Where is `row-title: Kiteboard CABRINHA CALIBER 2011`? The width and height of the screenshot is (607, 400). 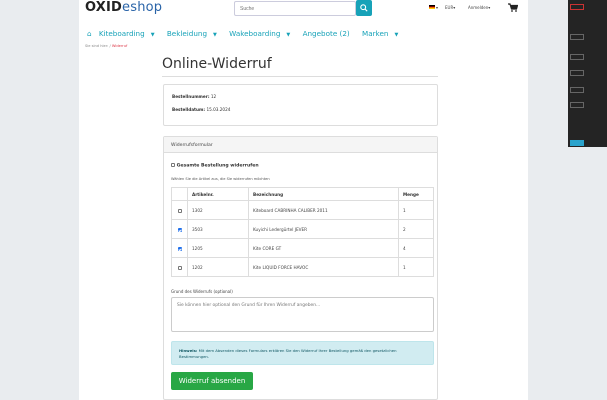 row-title: Kiteboard CABRINHA CALIBER 2011 is located at coordinates (323, 210).